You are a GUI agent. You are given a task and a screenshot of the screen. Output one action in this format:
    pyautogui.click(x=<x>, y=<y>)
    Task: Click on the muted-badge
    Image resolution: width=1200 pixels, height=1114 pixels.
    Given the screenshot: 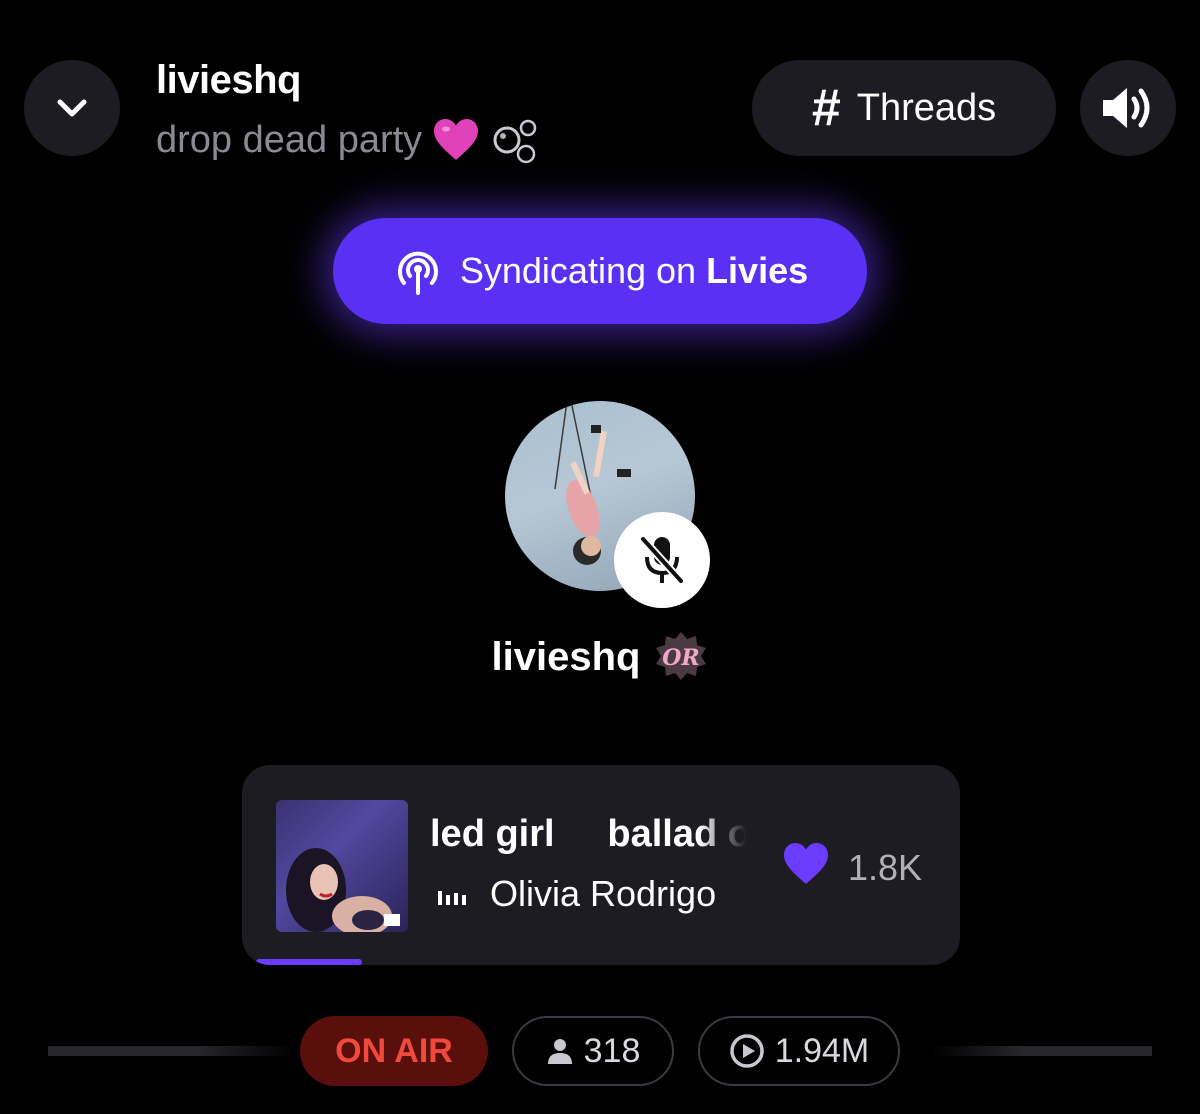 What is the action you would take?
    pyautogui.click(x=662, y=560)
    